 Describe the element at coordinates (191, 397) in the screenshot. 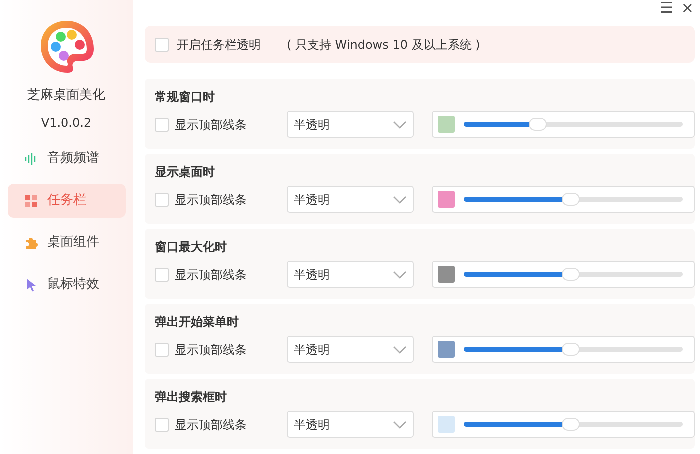

I see `section-title: 弹出搜索框时` at that location.